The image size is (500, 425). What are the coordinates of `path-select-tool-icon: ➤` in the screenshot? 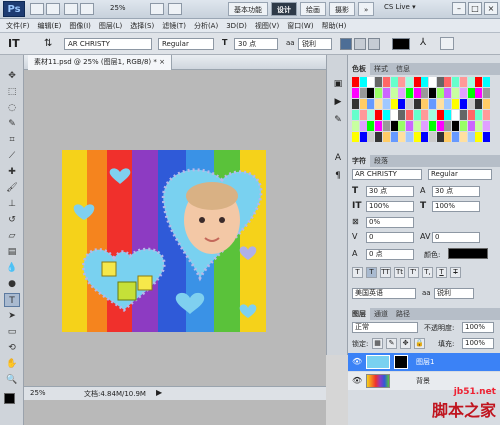 It's located at (12, 316).